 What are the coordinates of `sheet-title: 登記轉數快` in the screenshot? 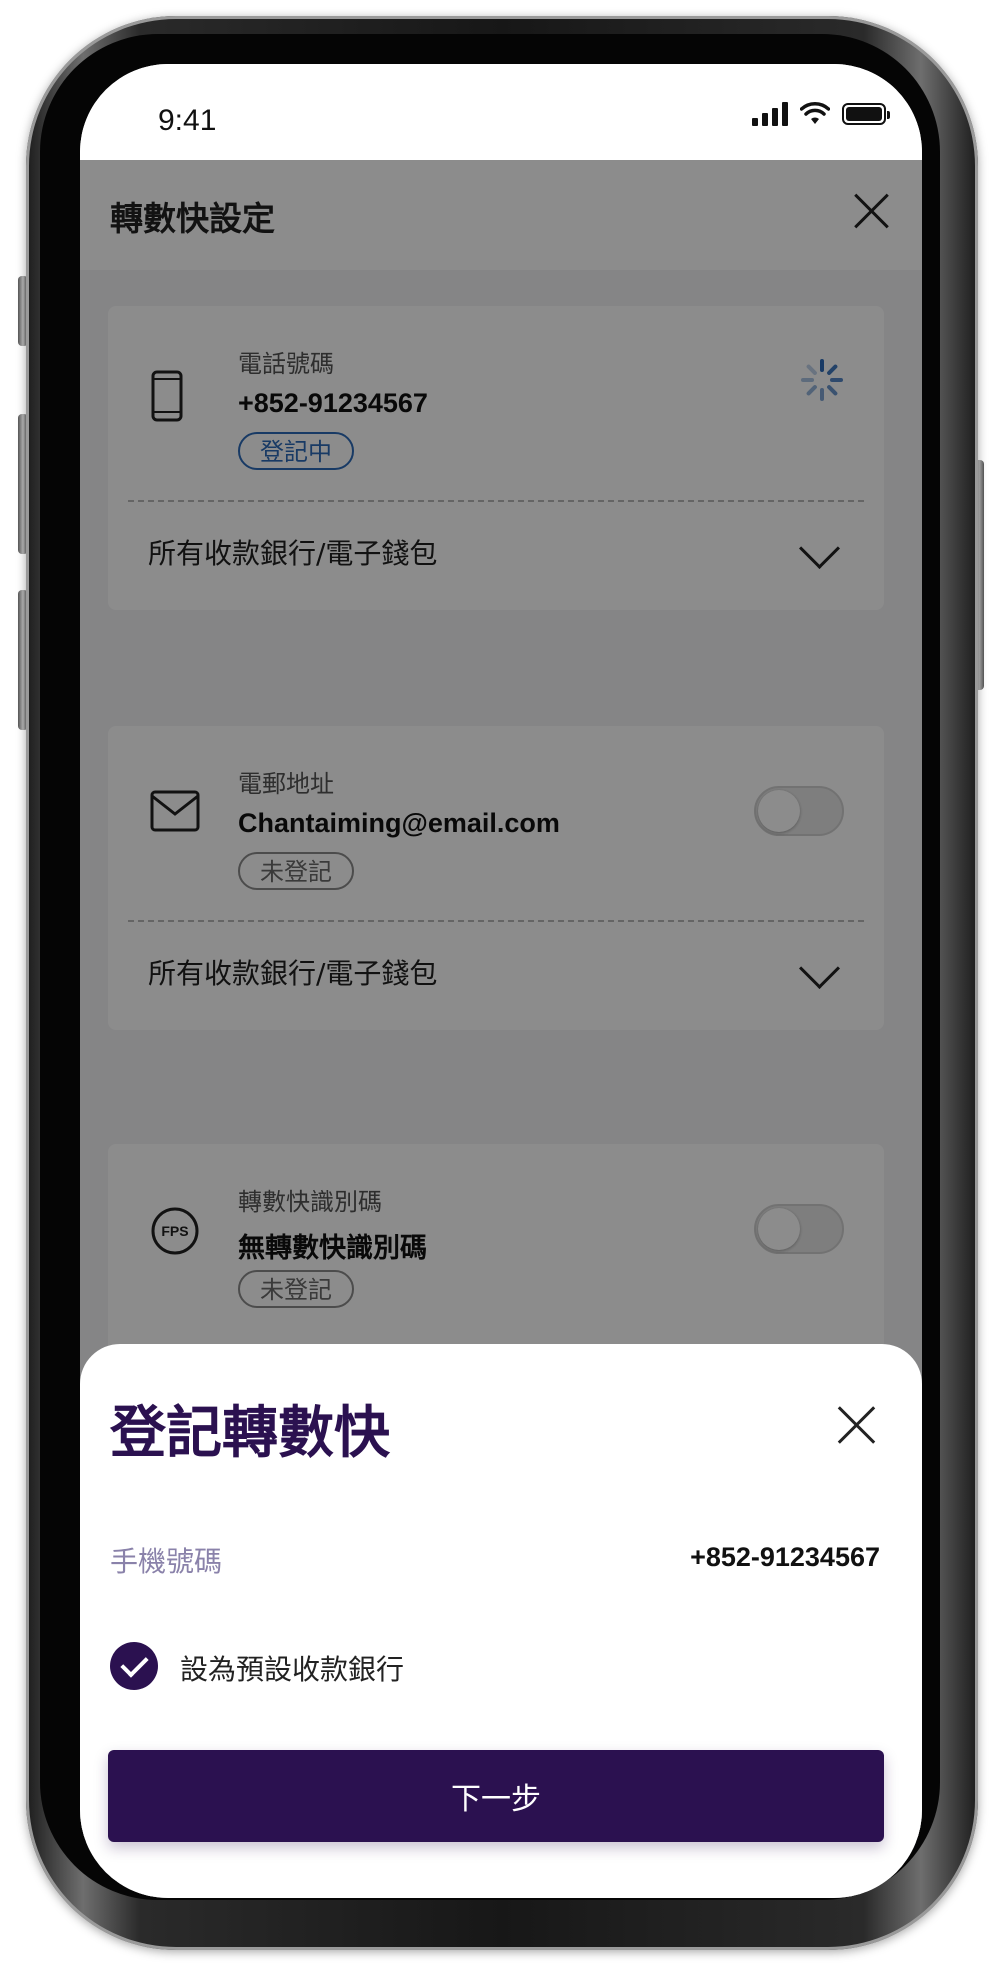 It's located at (250, 1433).